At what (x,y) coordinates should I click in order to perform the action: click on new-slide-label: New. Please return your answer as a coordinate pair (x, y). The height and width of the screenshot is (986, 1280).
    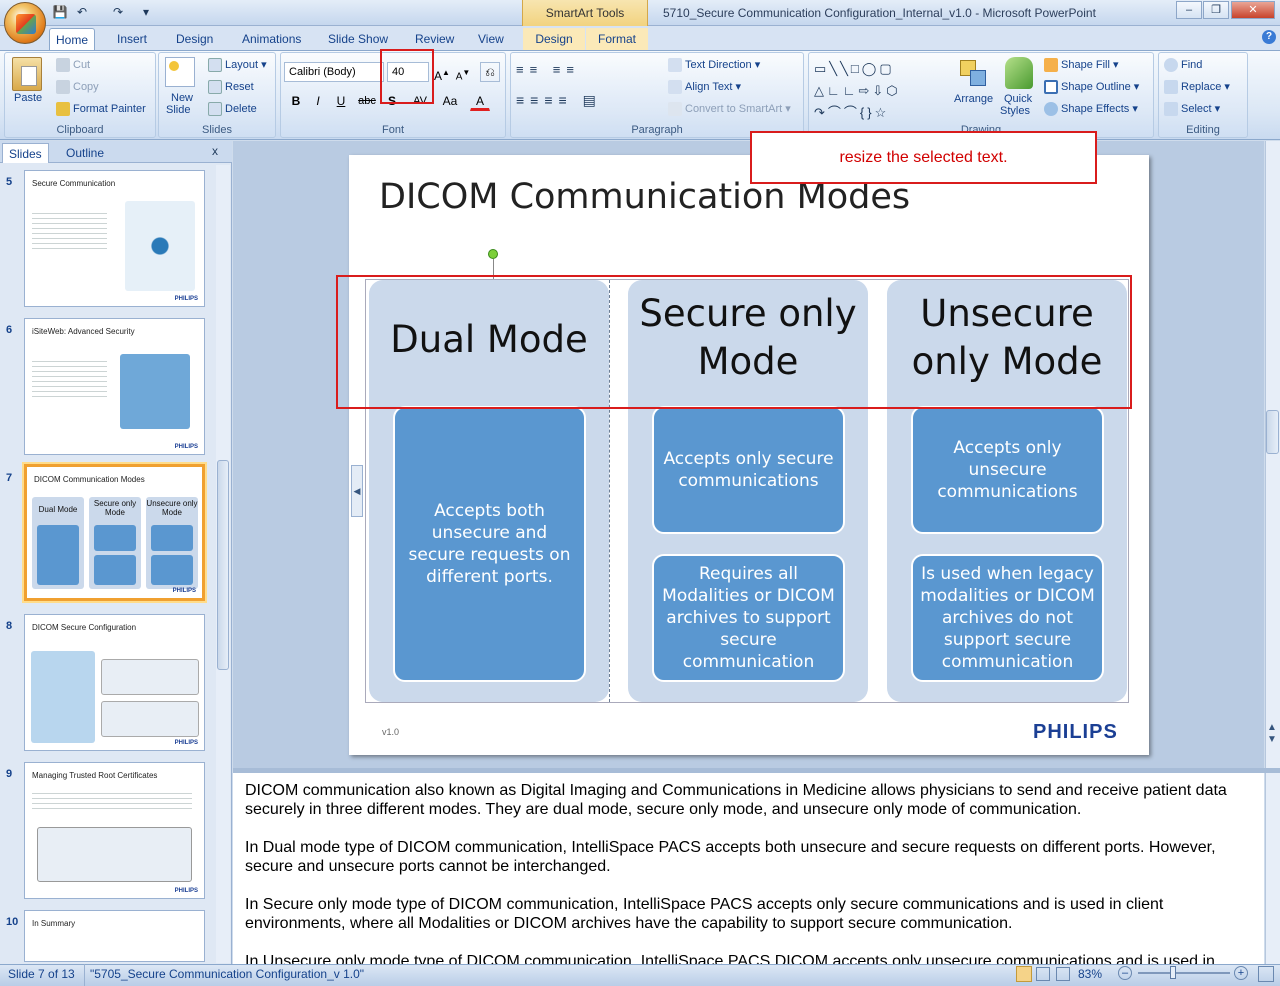
    Looking at the image, I should click on (182, 98).